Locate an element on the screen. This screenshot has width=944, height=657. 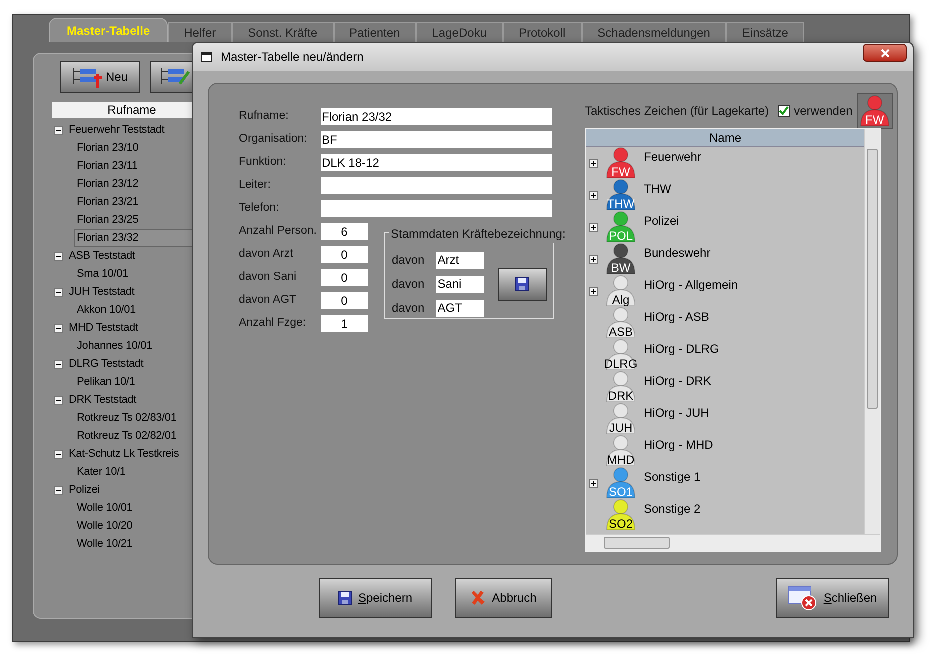
tree-item: Florian 23/10 is located at coordinates (108, 148).